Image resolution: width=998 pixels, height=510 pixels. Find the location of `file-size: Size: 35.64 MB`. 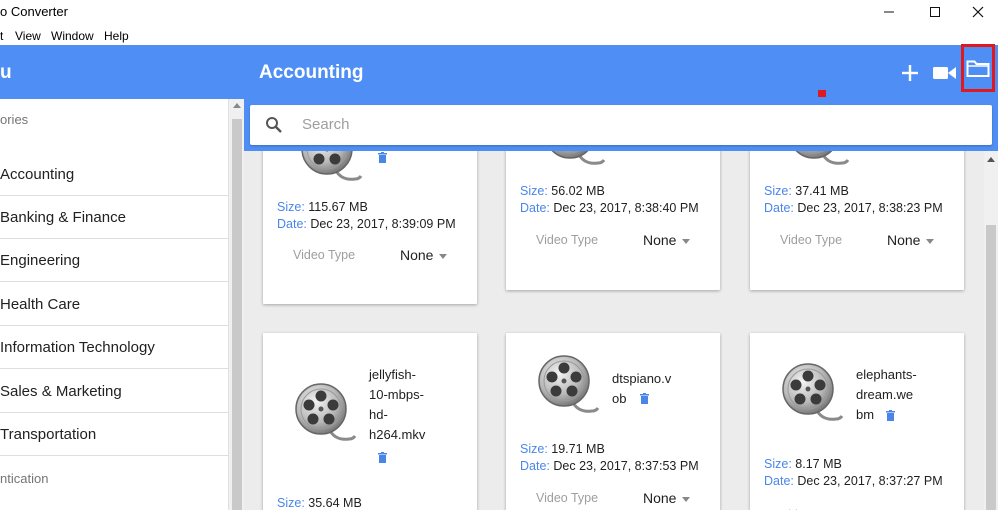

file-size: Size: 35.64 MB is located at coordinates (319, 503).